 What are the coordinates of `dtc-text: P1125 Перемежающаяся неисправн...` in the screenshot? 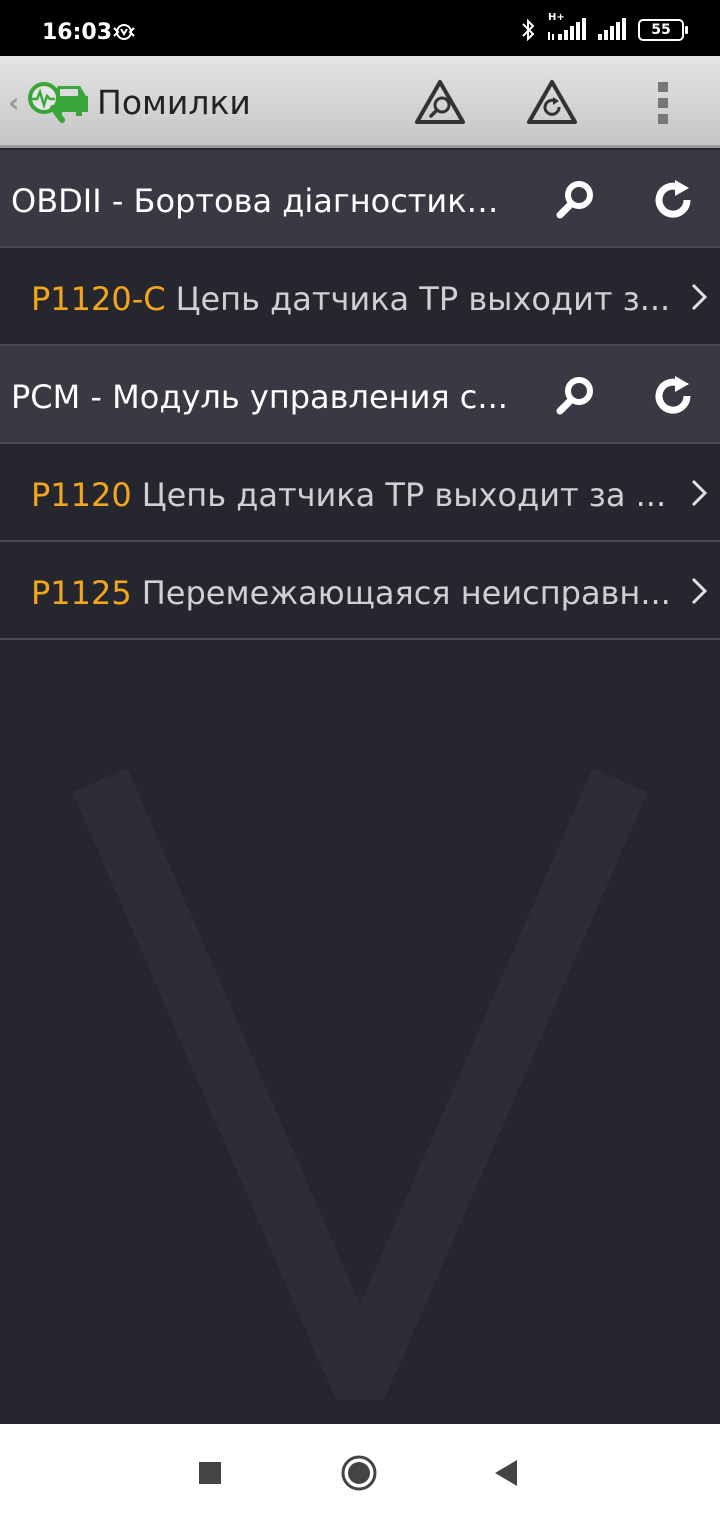 It's located at (353, 593).